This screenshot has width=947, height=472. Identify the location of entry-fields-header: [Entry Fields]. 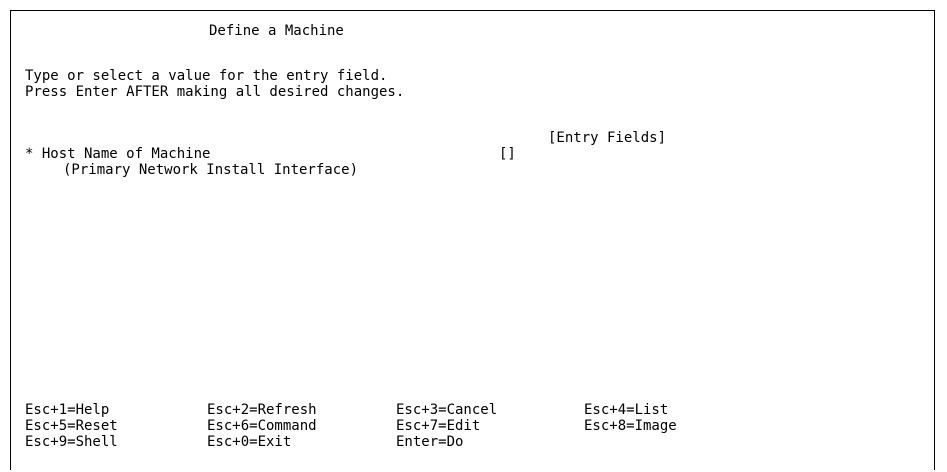
(607, 138).